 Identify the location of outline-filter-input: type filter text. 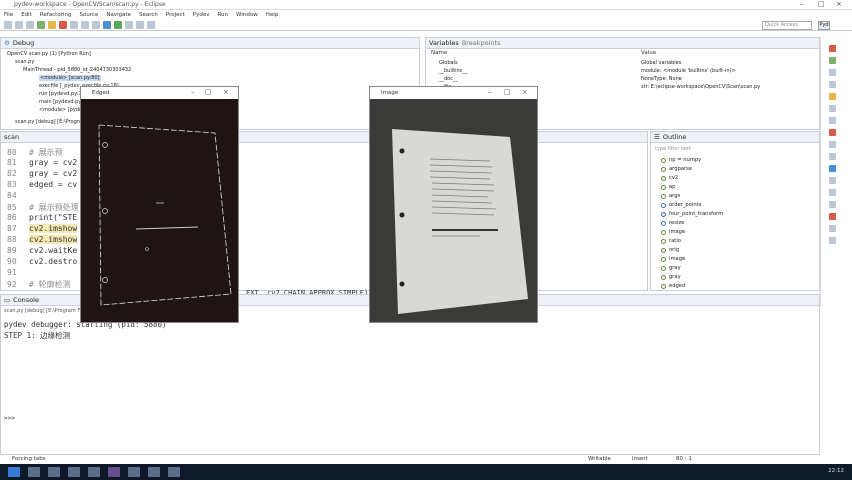
(673, 149).